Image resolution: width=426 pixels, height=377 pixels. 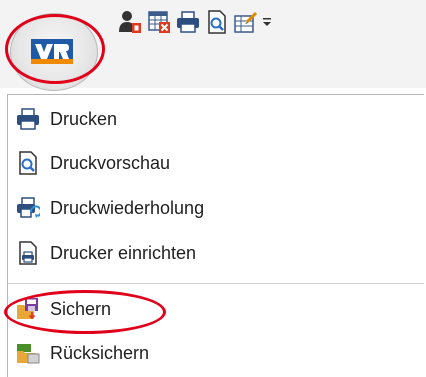 I want to click on printer-setup-icon, so click(x=28, y=253).